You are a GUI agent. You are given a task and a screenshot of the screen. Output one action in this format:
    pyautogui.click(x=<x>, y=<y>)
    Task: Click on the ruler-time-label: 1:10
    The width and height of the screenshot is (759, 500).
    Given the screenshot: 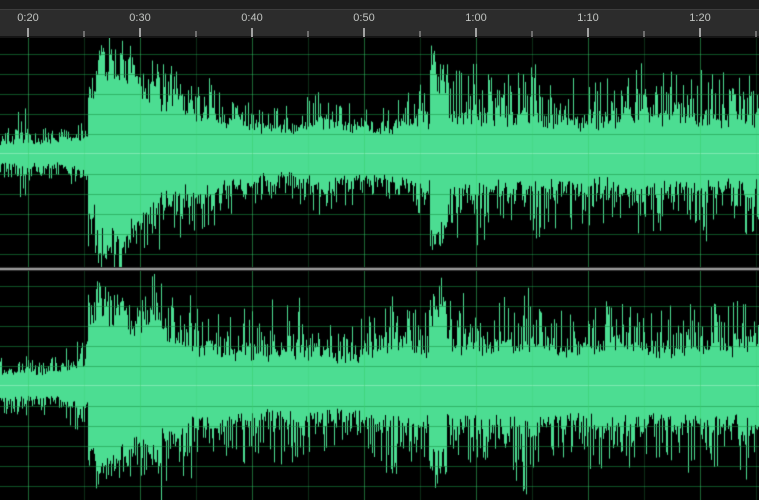 What is the action you would take?
    pyautogui.click(x=588, y=18)
    